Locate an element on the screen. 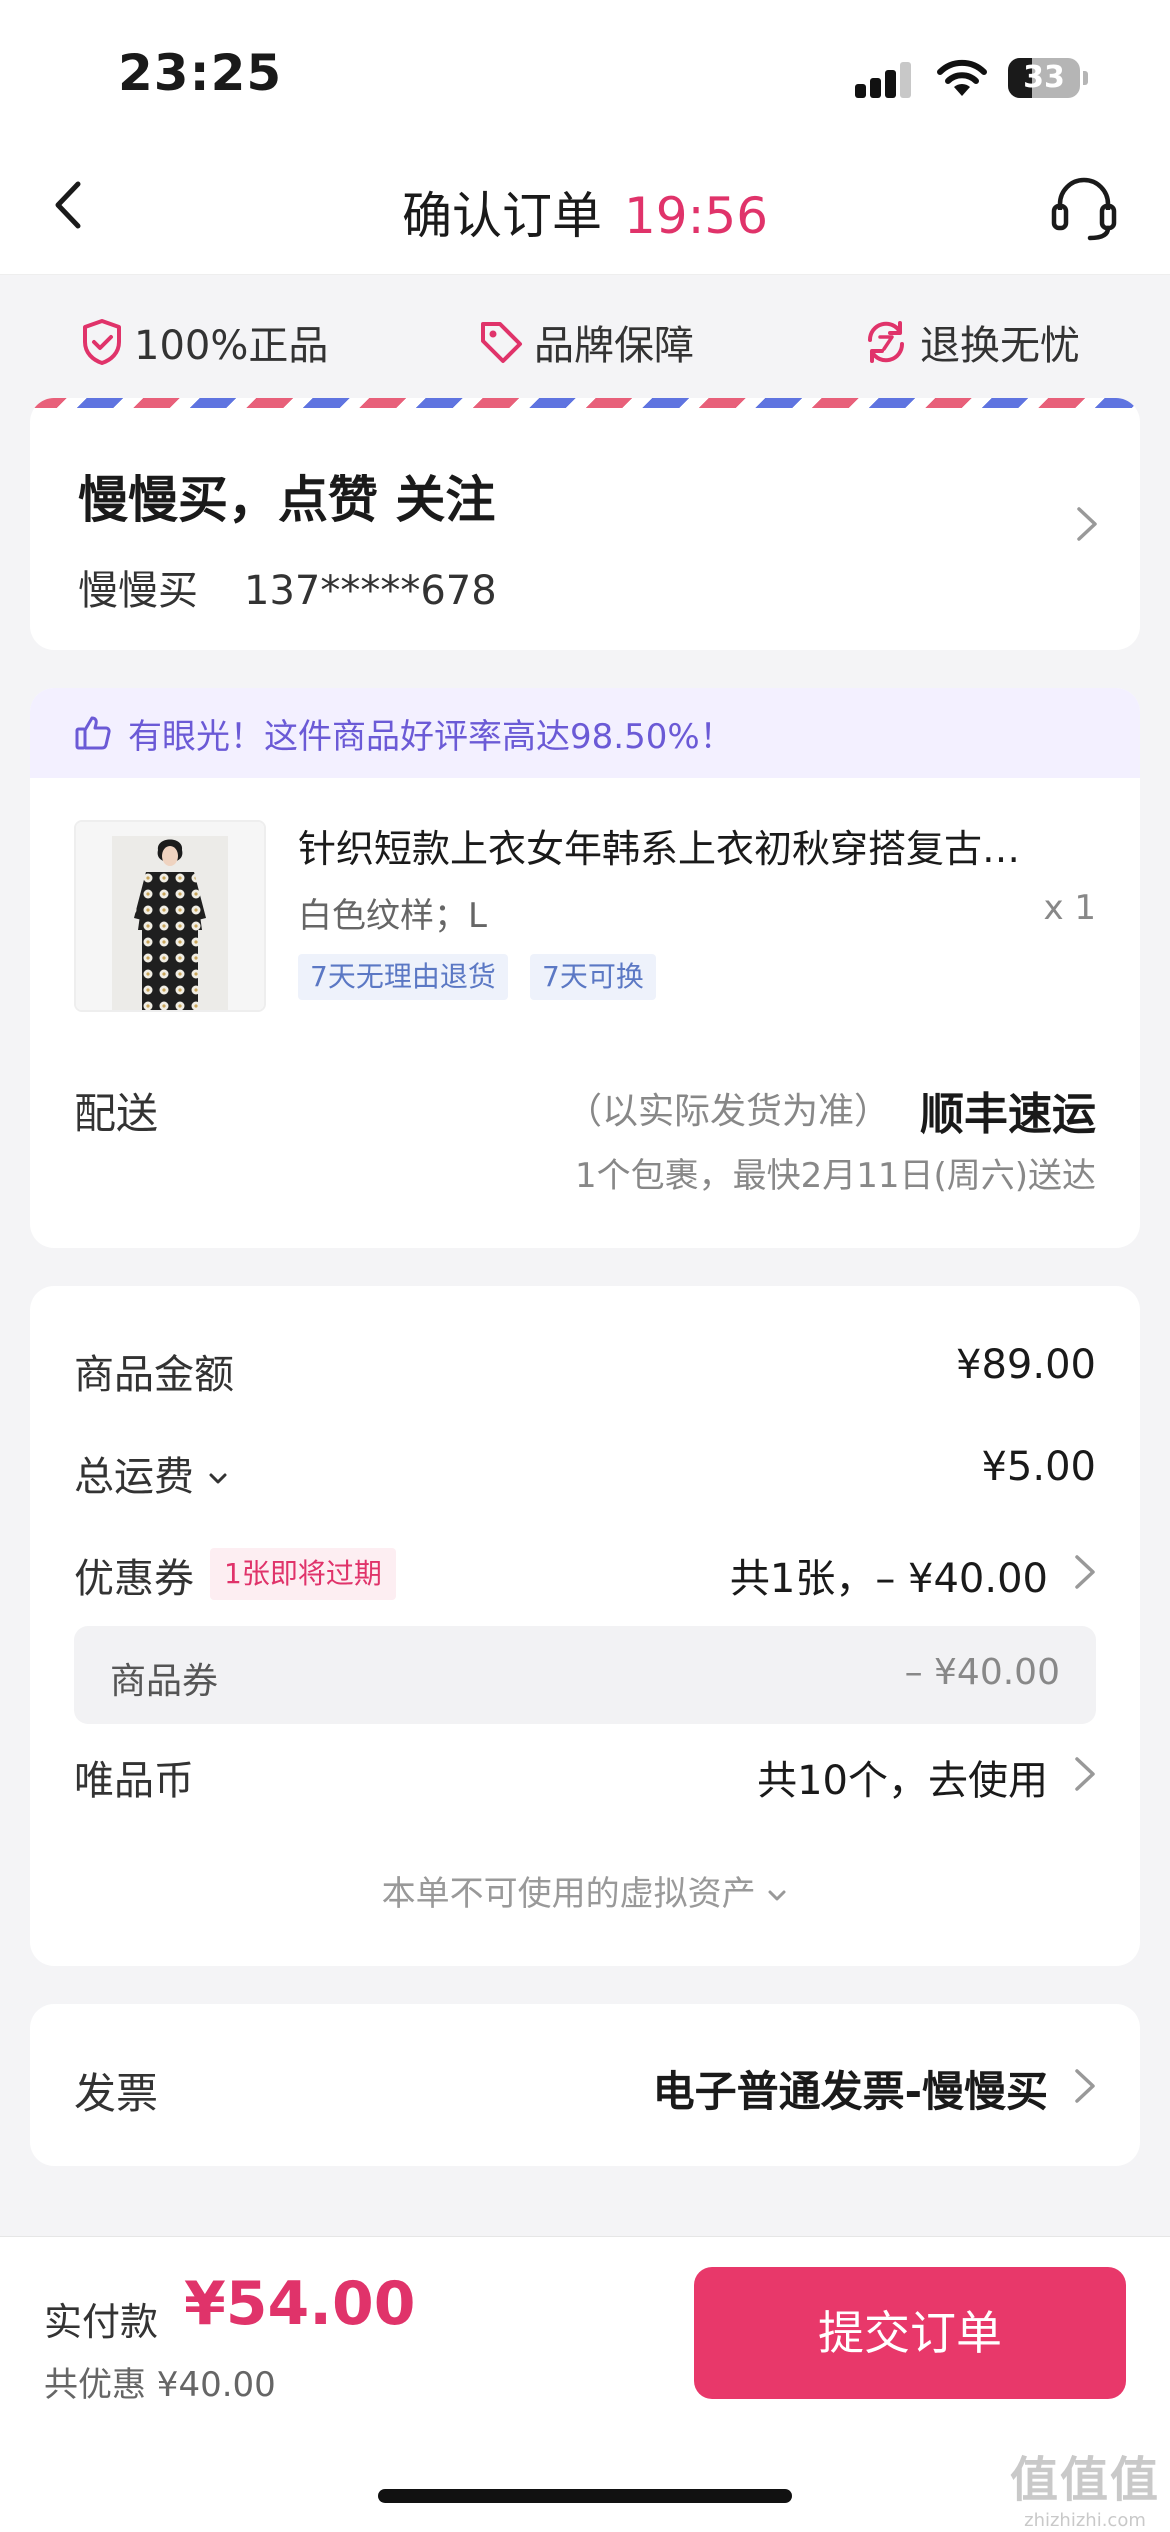 Image resolution: width=1170 pixels, height=2532 pixels. freight-label: 总运费 is located at coordinates (134, 1477).